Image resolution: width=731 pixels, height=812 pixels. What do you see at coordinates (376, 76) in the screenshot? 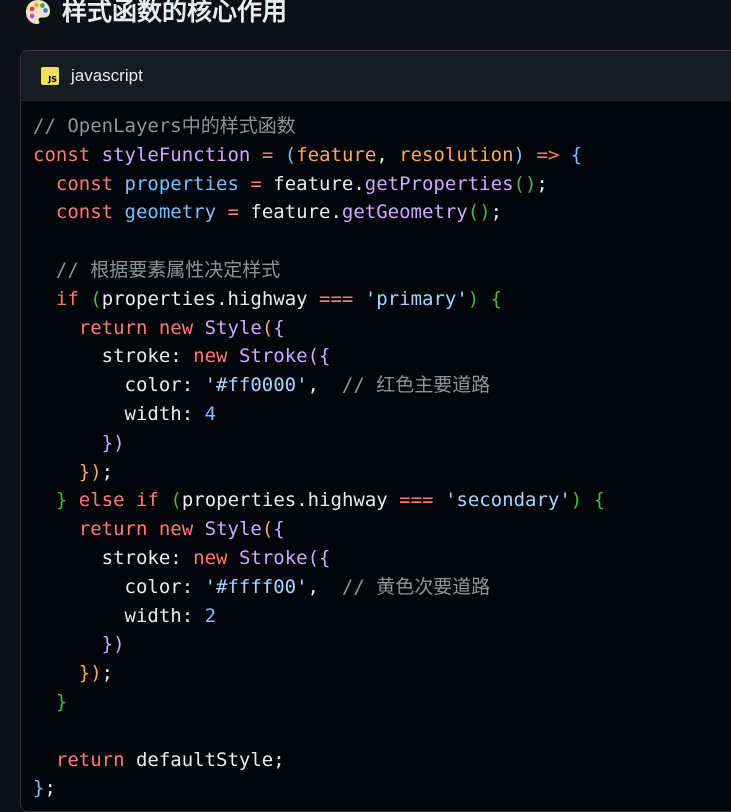
I see `code-block-header: JS javascript` at bounding box center [376, 76].